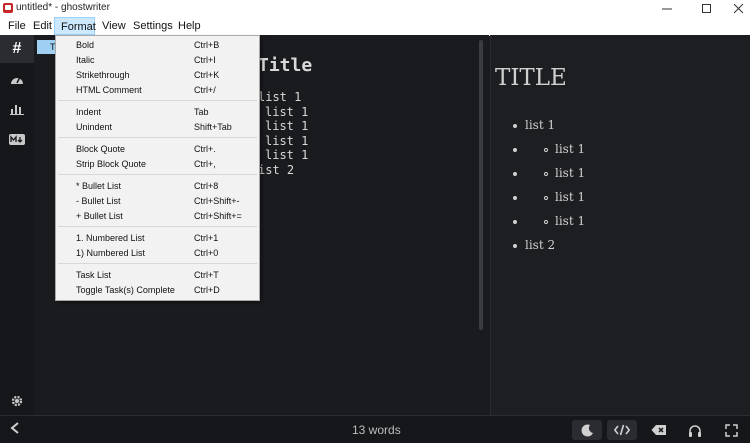 This screenshot has height=443, width=750. What do you see at coordinates (157, 149) in the screenshot?
I see `menu-item-block-quote: Block Quote Ctrl+.` at bounding box center [157, 149].